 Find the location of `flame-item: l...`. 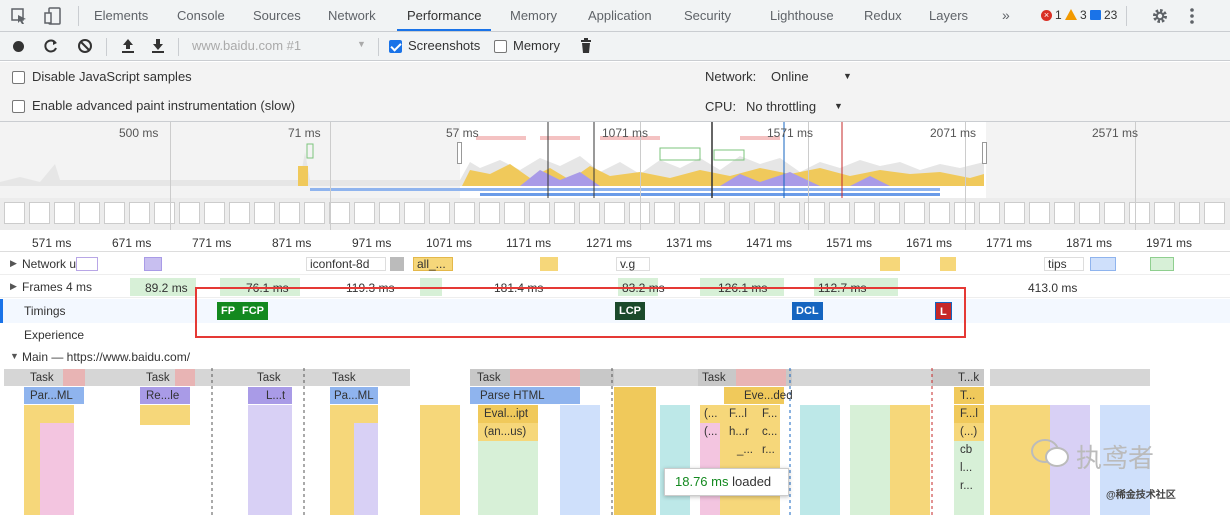

flame-item: l... is located at coordinates (964, 468).